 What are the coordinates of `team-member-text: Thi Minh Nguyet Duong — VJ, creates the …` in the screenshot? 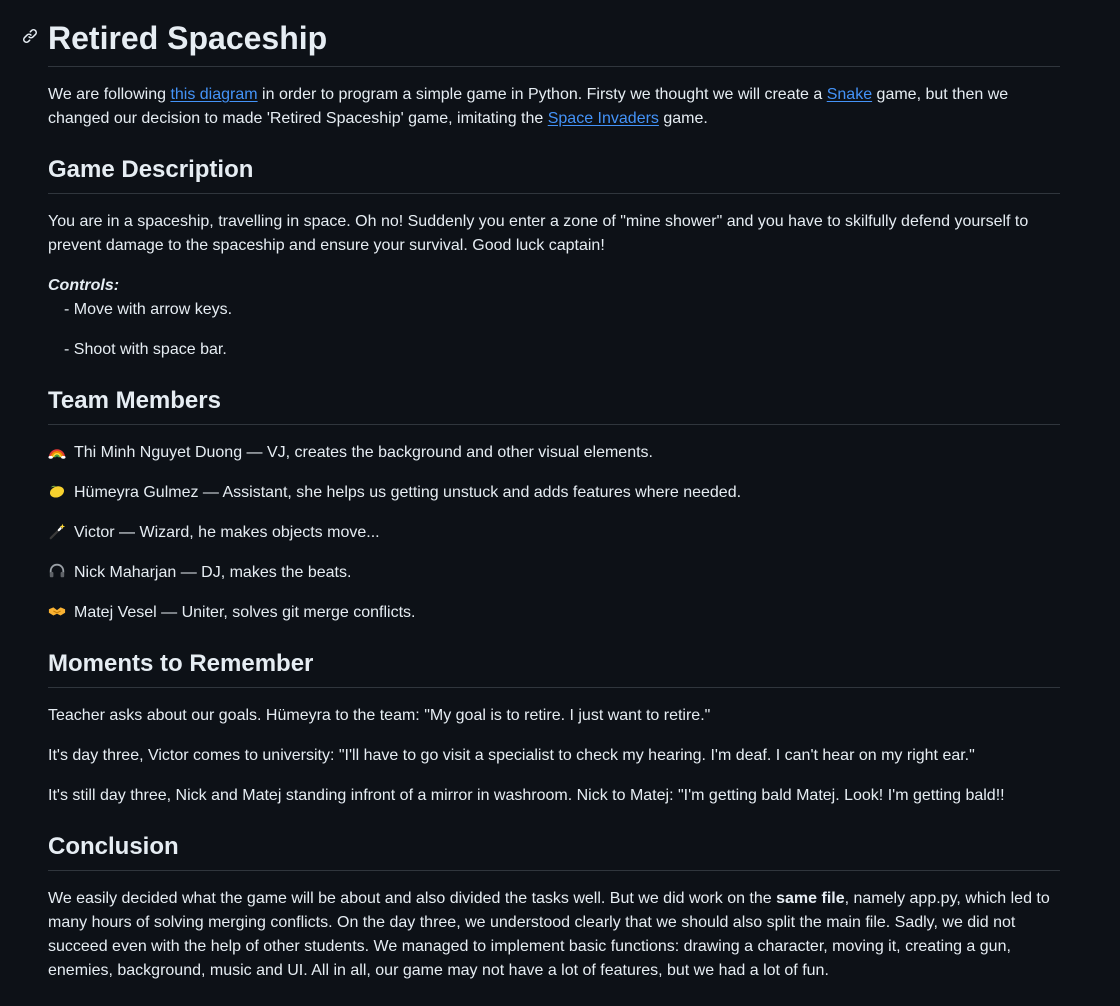 It's located at (363, 452).